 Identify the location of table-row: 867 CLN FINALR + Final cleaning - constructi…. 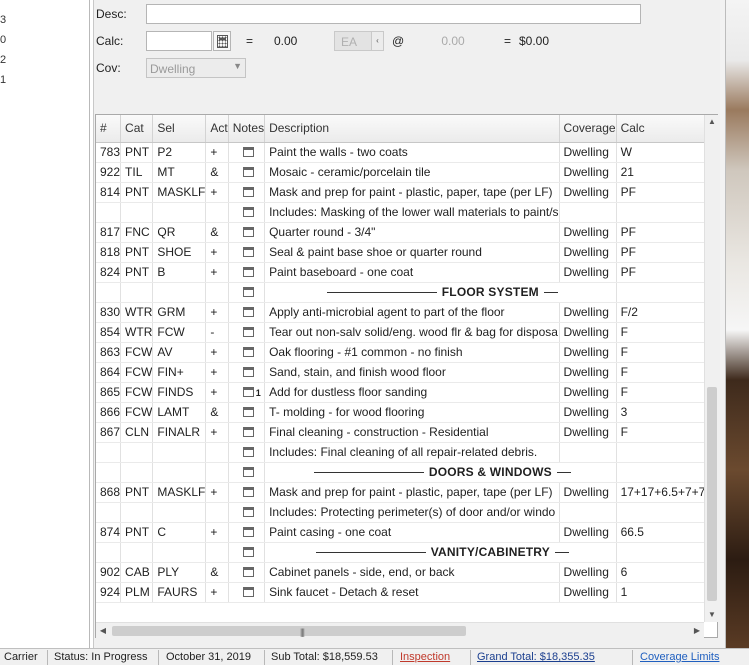
(406, 432).